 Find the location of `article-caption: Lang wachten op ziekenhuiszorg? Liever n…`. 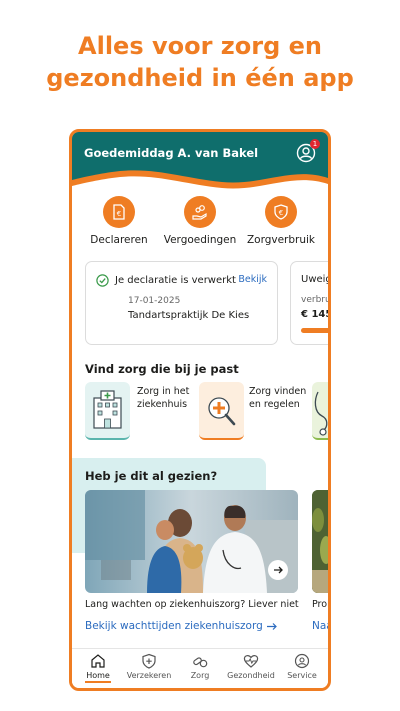

article-caption: Lang wachten op ziekenhuiszorg? Liever n… is located at coordinates (192, 604).